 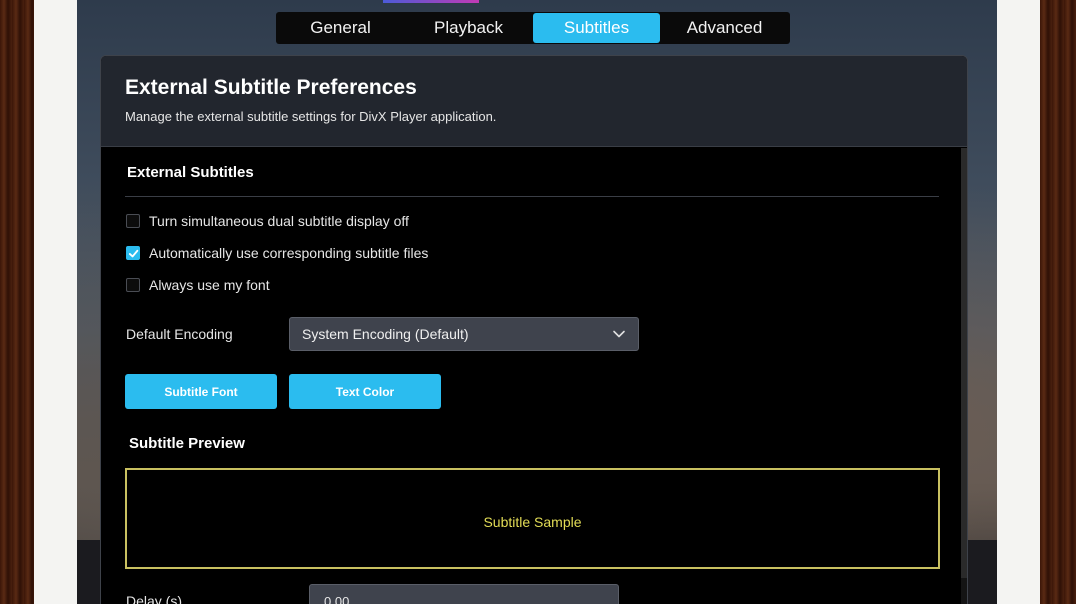 I want to click on default-encoding-select: System Encoding (Default), so click(x=464, y=334).